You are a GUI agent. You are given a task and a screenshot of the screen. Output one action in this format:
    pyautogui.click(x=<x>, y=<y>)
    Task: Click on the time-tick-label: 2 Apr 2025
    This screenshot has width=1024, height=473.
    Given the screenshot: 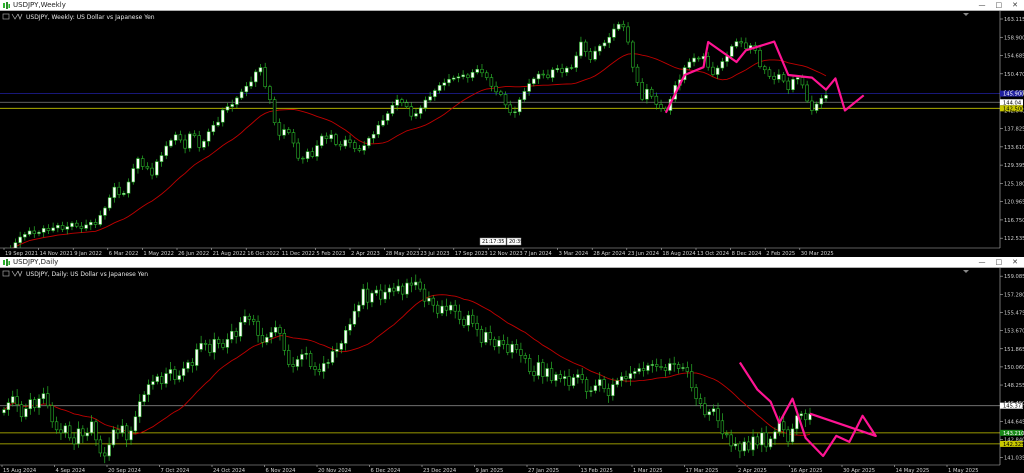 What is the action you would take?
    pyautogui.click(x=752, y=470)
    